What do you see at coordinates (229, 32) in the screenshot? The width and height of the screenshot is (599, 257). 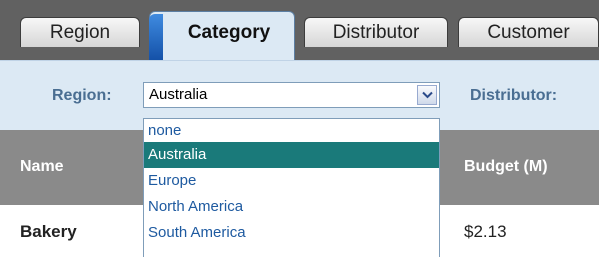 I see `tab-label: Category` at bounding box center [229, 32].